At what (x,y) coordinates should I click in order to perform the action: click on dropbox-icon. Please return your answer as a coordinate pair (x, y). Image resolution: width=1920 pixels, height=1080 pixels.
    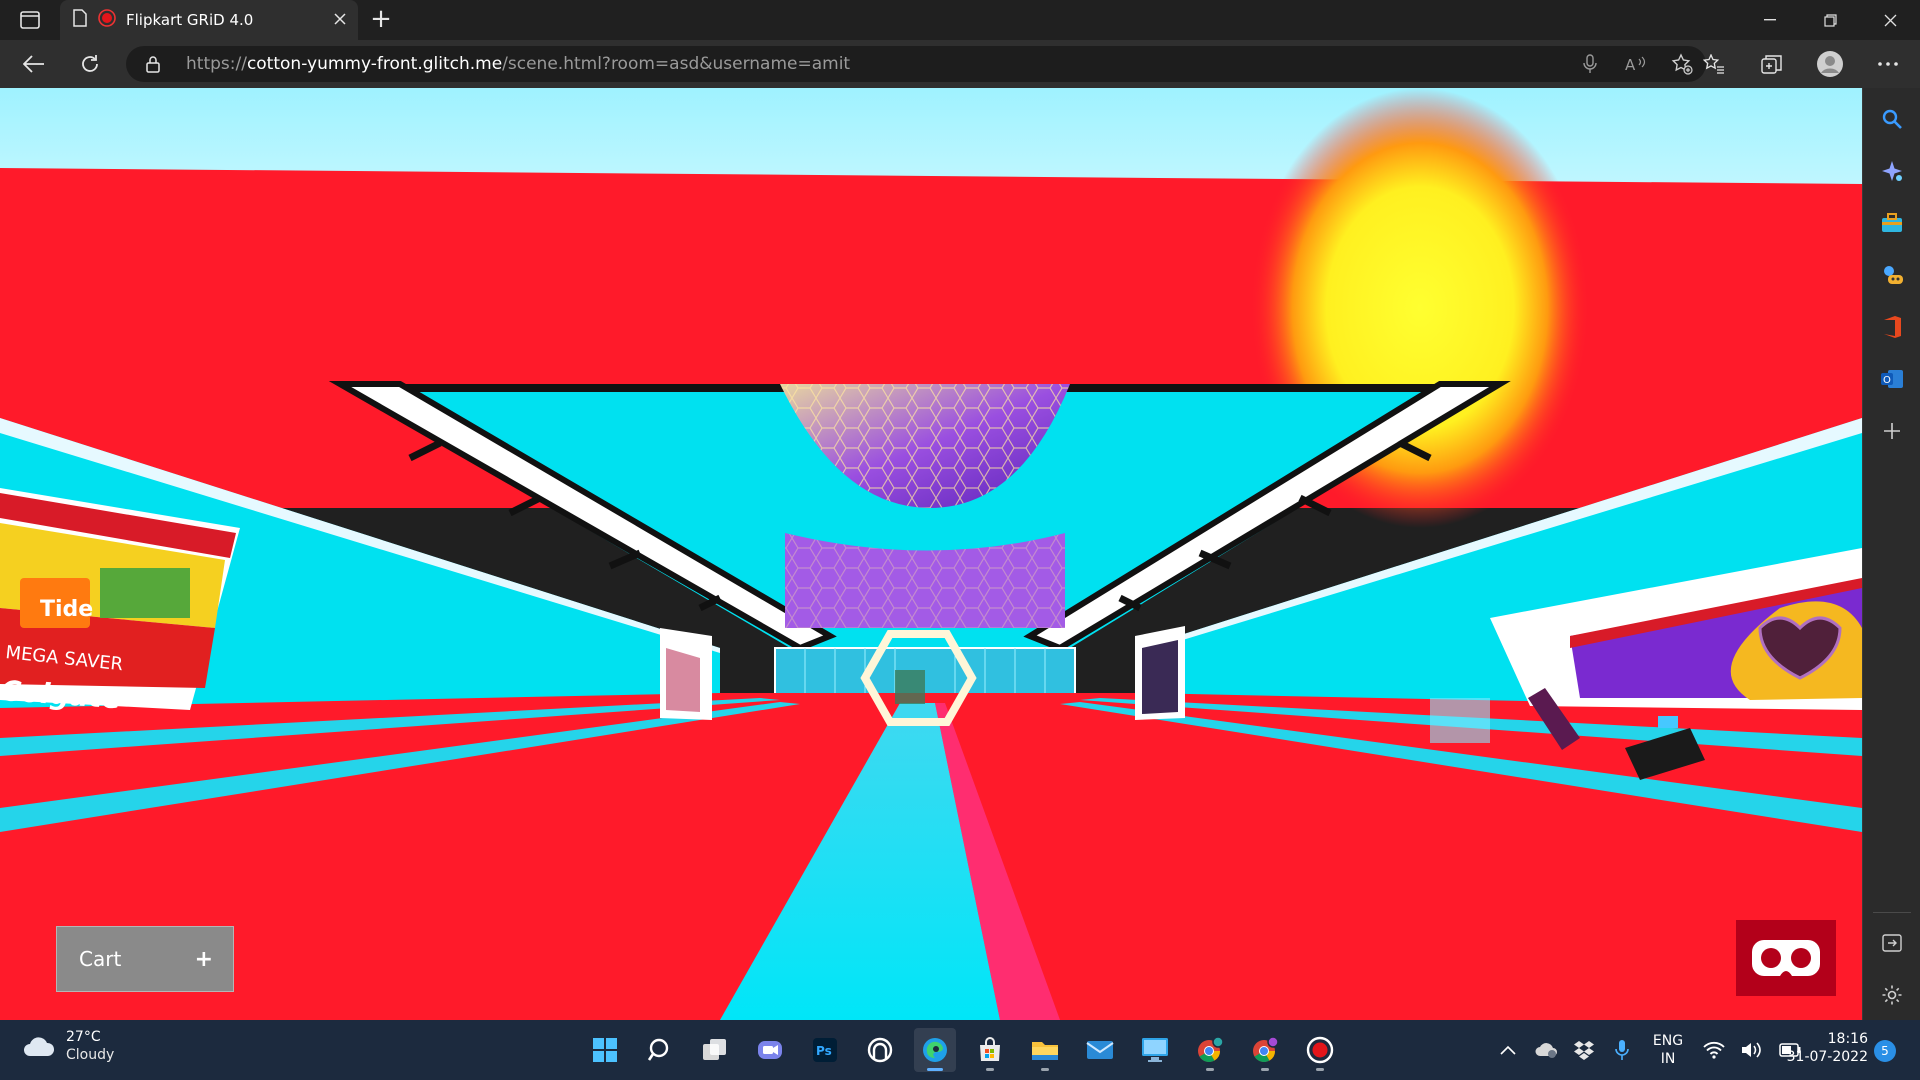
    Looking at the image, I should click on (1584, 1050).